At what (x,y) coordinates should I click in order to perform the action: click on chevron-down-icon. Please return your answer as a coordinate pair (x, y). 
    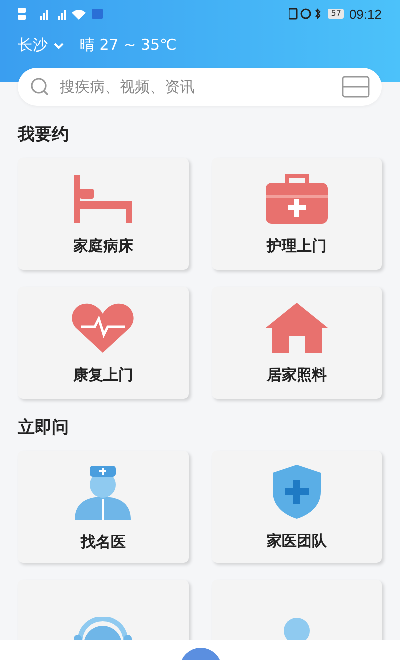
    Looking at the image, I should click on (59, 46).